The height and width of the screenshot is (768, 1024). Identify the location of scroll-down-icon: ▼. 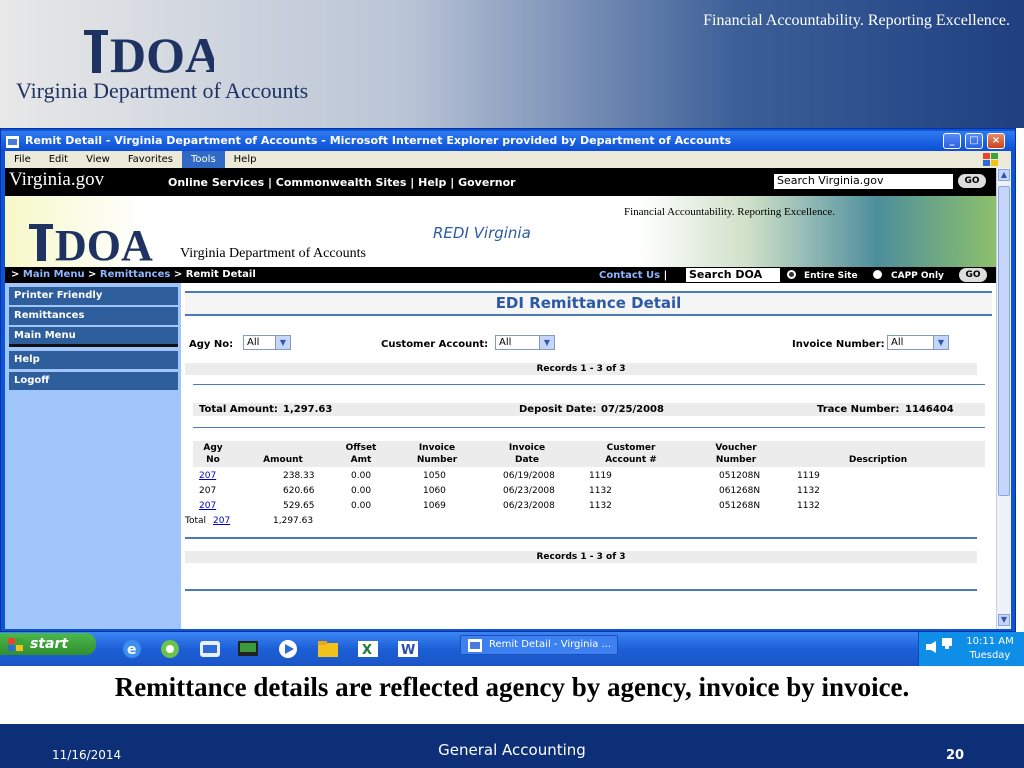
(1004, 620).